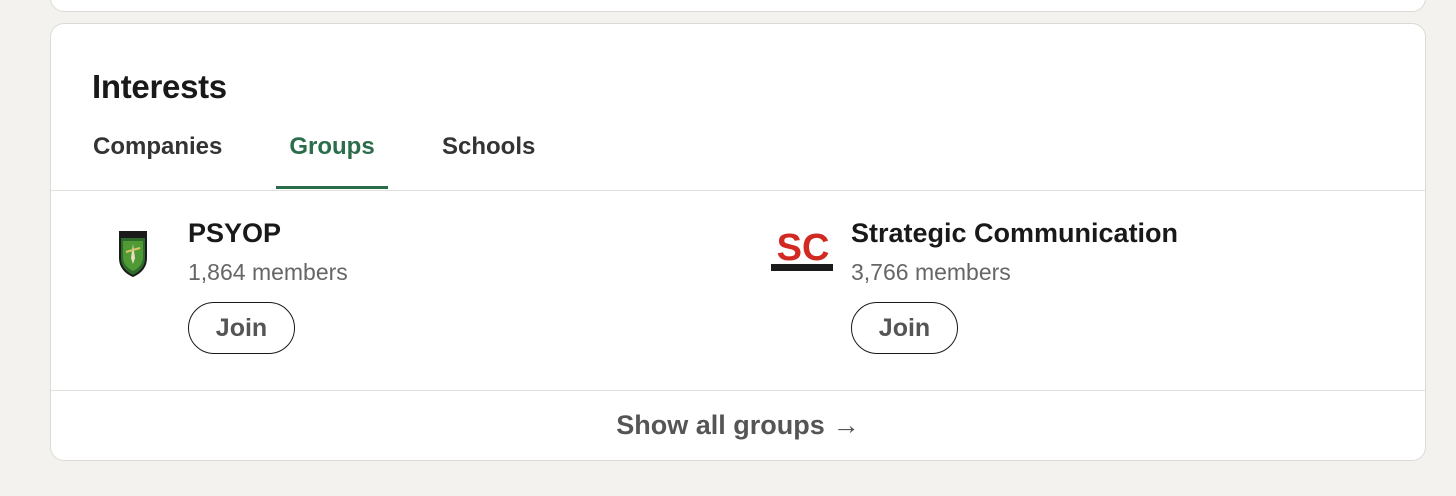 The width and height of the screenshot is (1456, 496). I want to click on group-name: Strategic Communication, so click(1014, 233).